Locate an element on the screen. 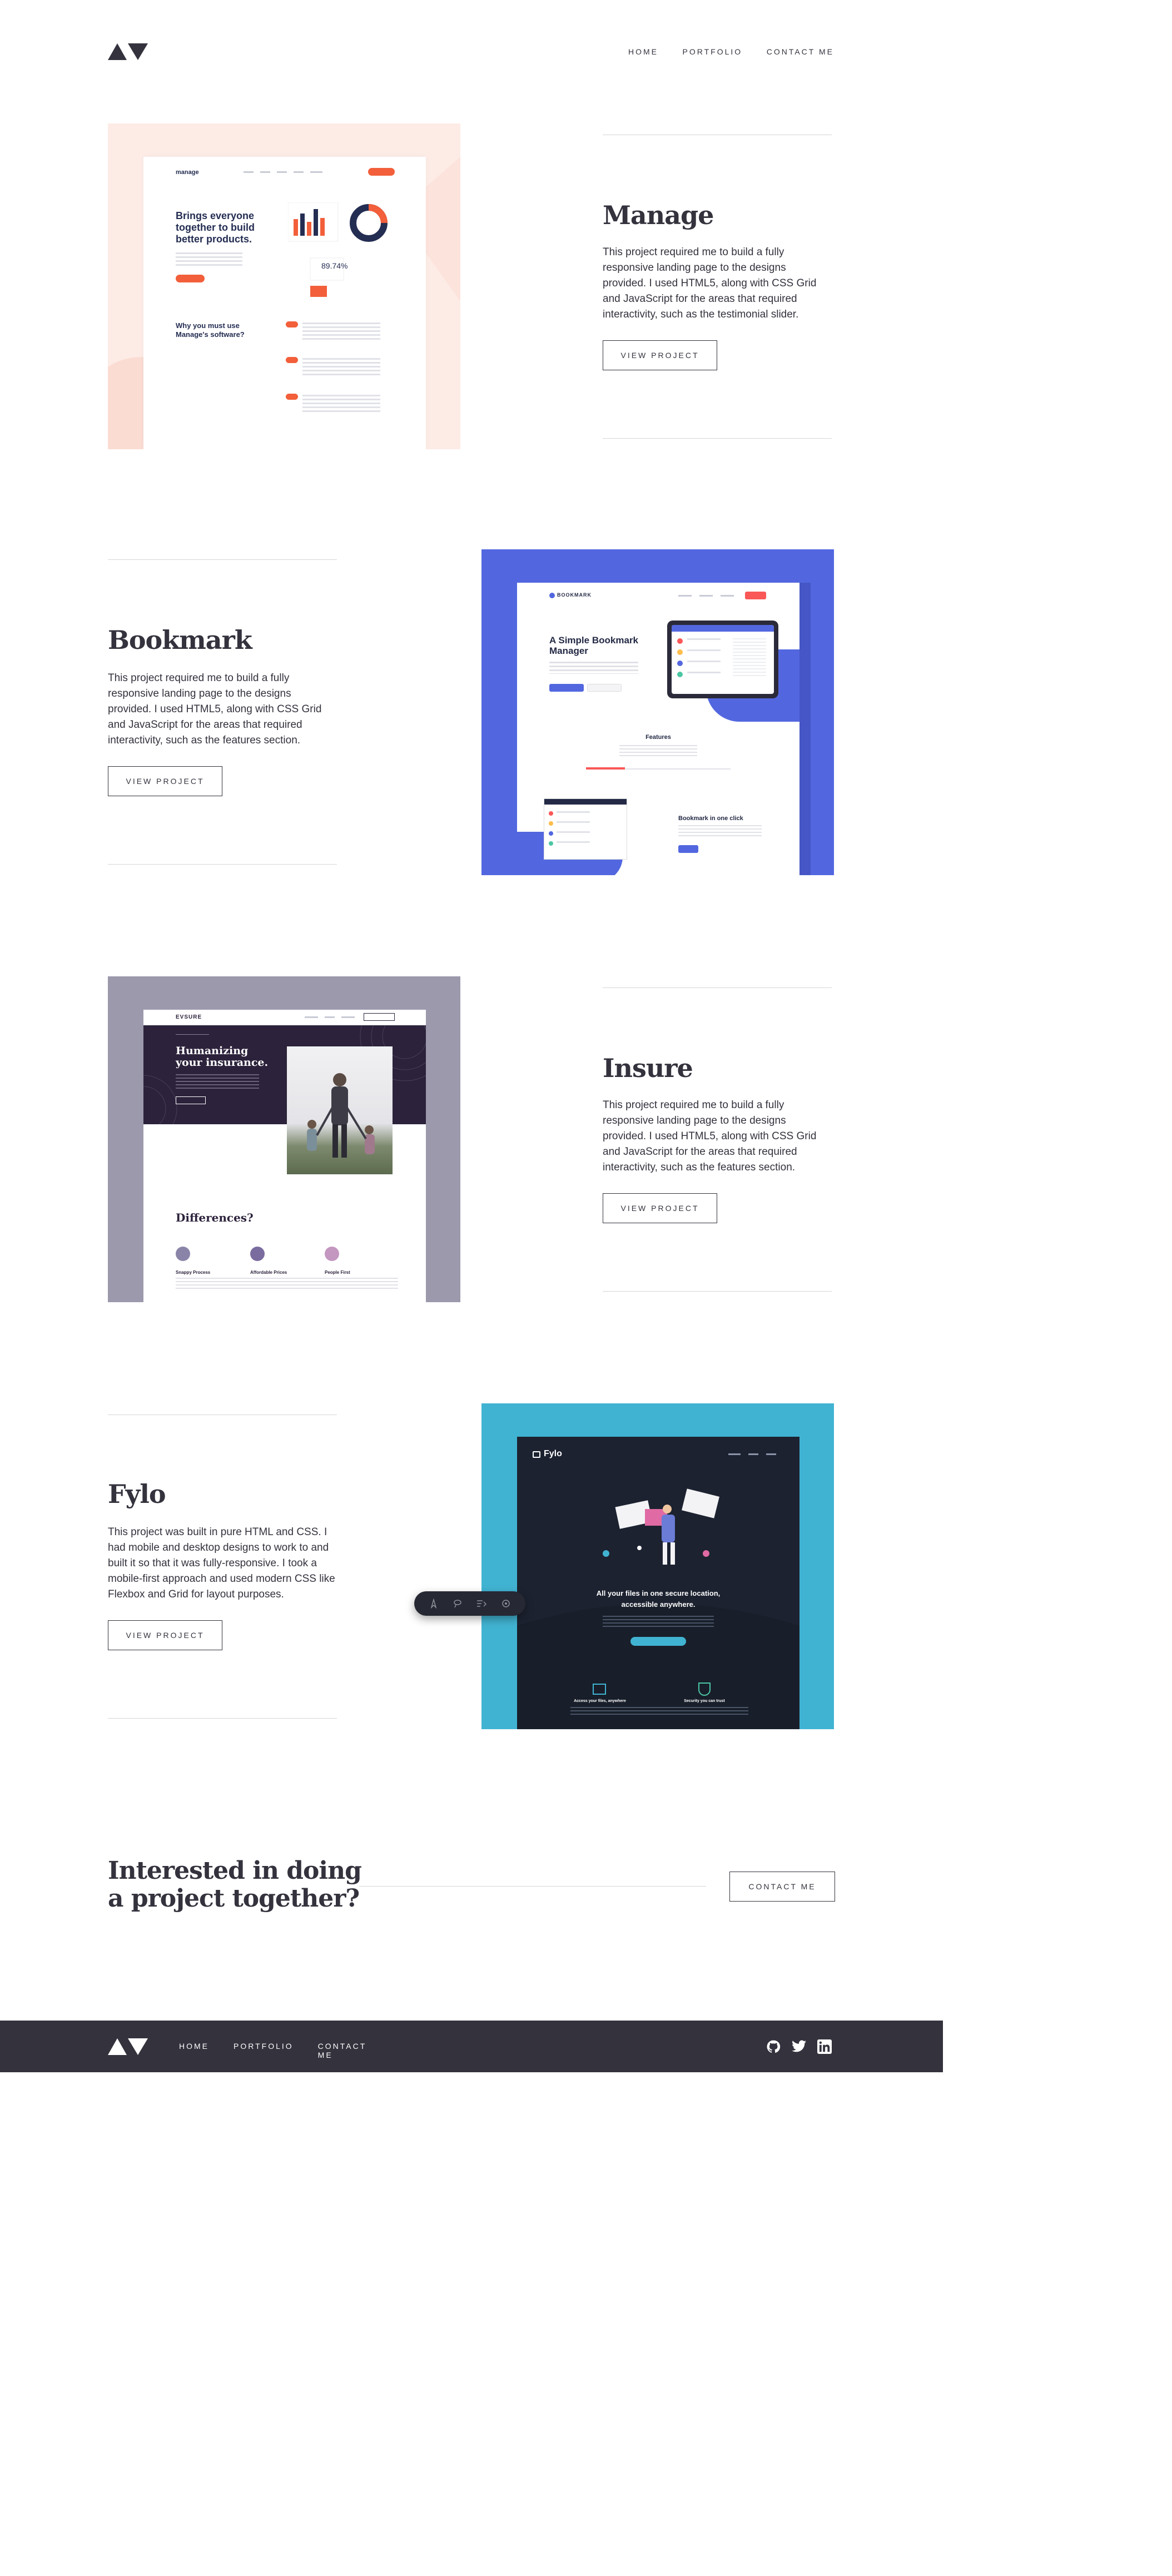  insure-button-mock is located at coordinates (191, 1100).